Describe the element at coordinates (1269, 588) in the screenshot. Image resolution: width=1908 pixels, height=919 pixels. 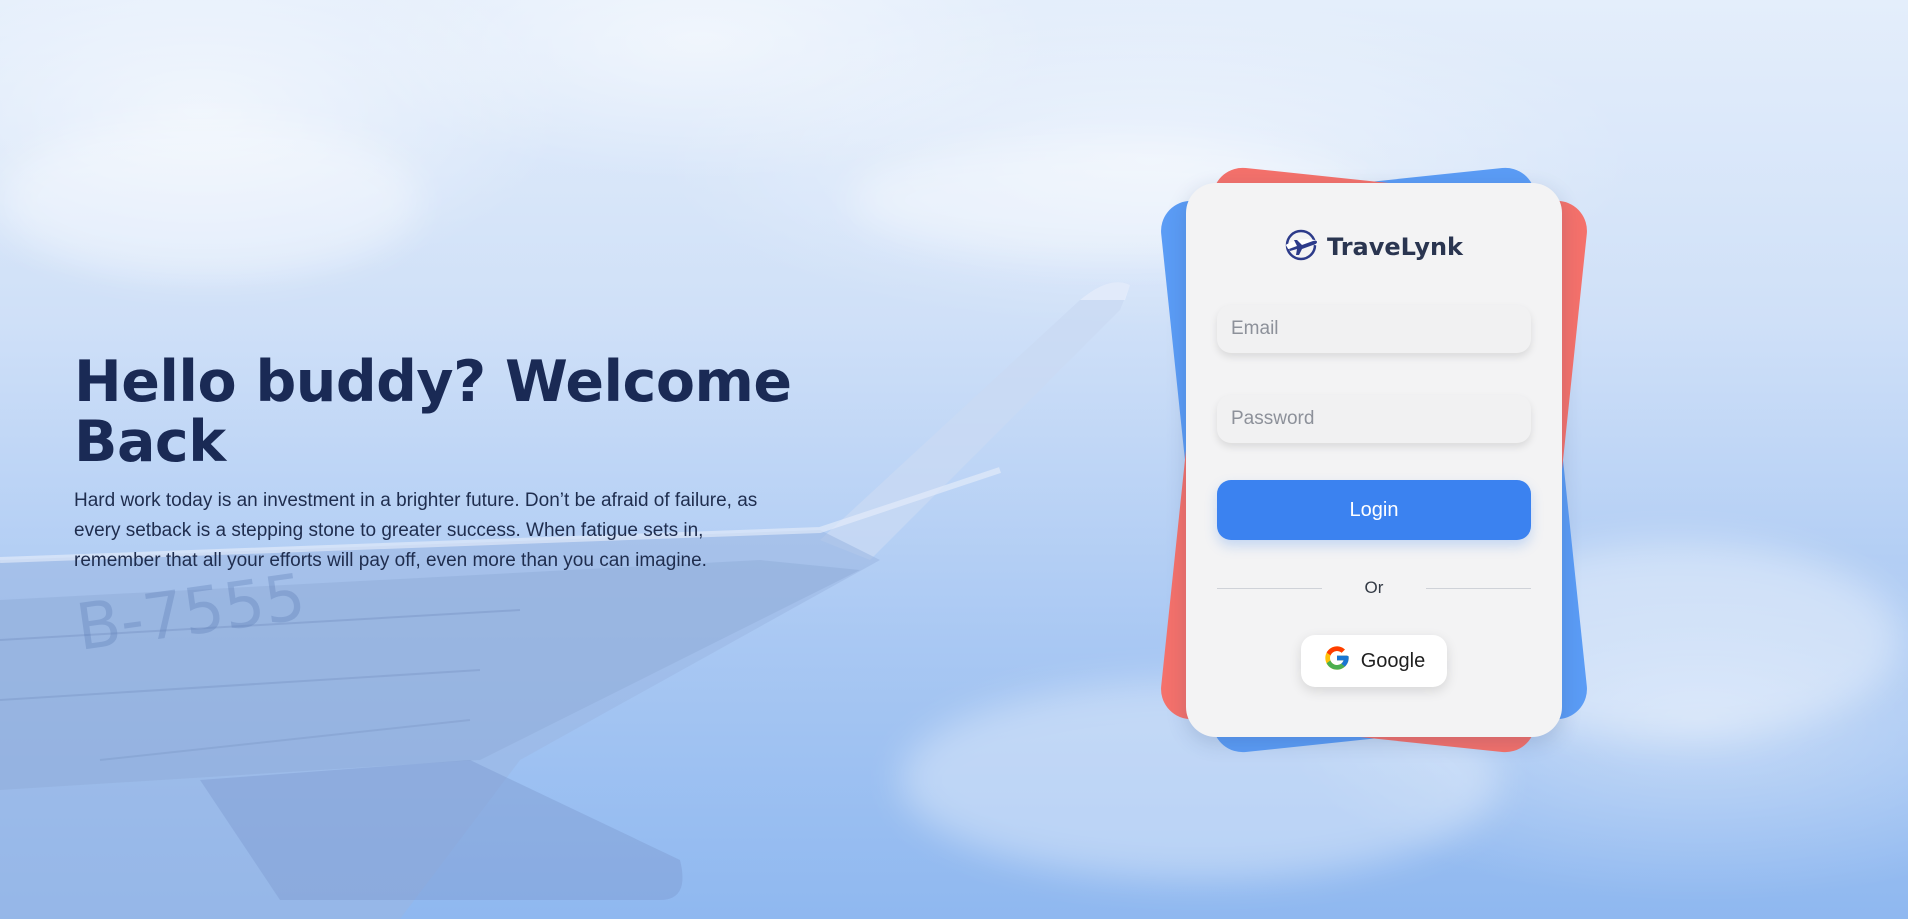
I see `divider-line-left` at that location.